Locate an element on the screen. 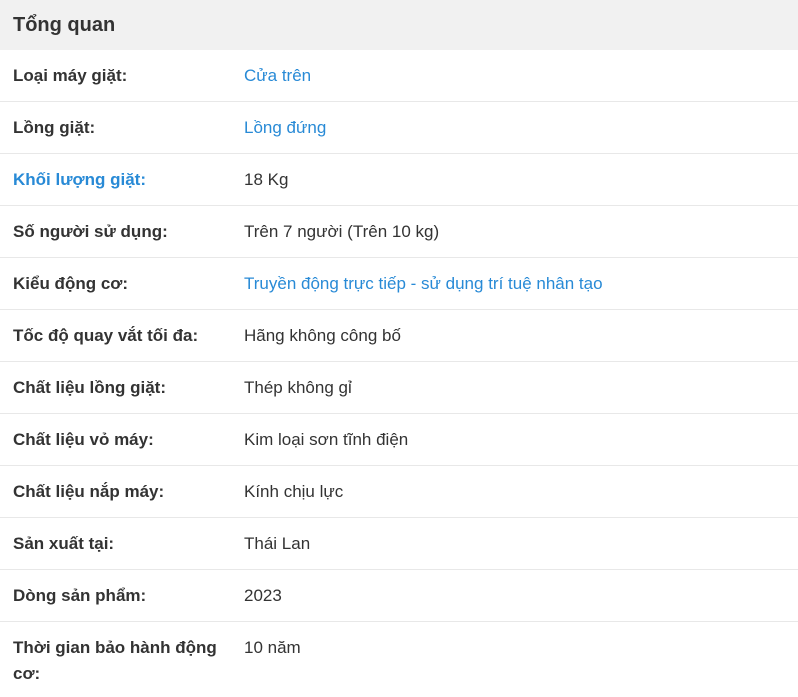 This screenshot has height=697, width=798. spec-label: Thời gian bảo hành động cơ: is located at coordinates (115, 660).